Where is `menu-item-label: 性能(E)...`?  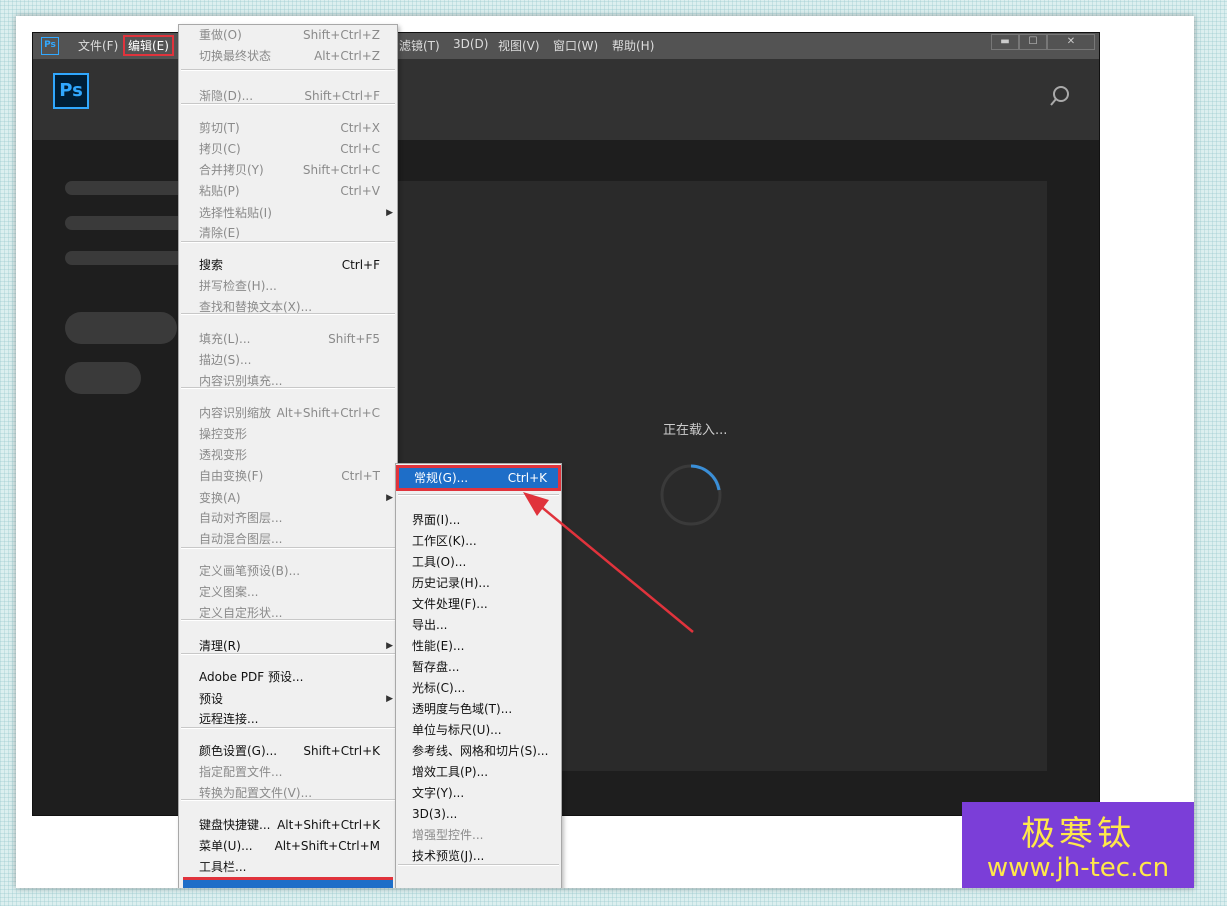
menu-item-label: 性能(E)... is located at coordinates (438, 646).